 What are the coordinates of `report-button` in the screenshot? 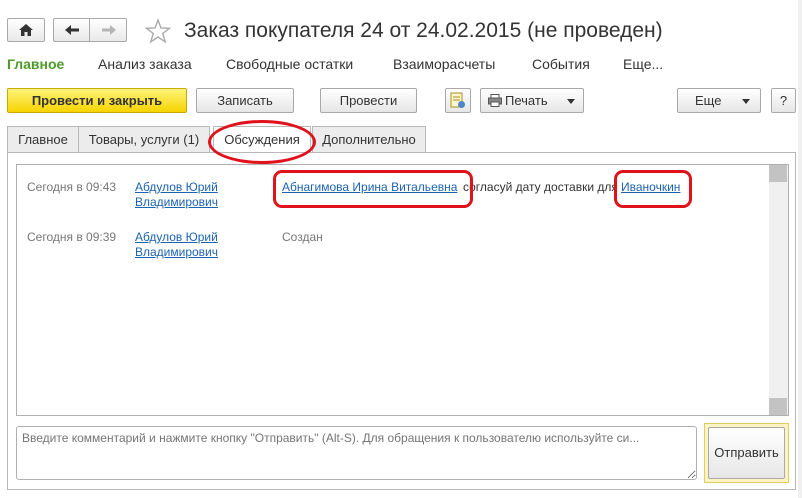 It's located at (458, 100).